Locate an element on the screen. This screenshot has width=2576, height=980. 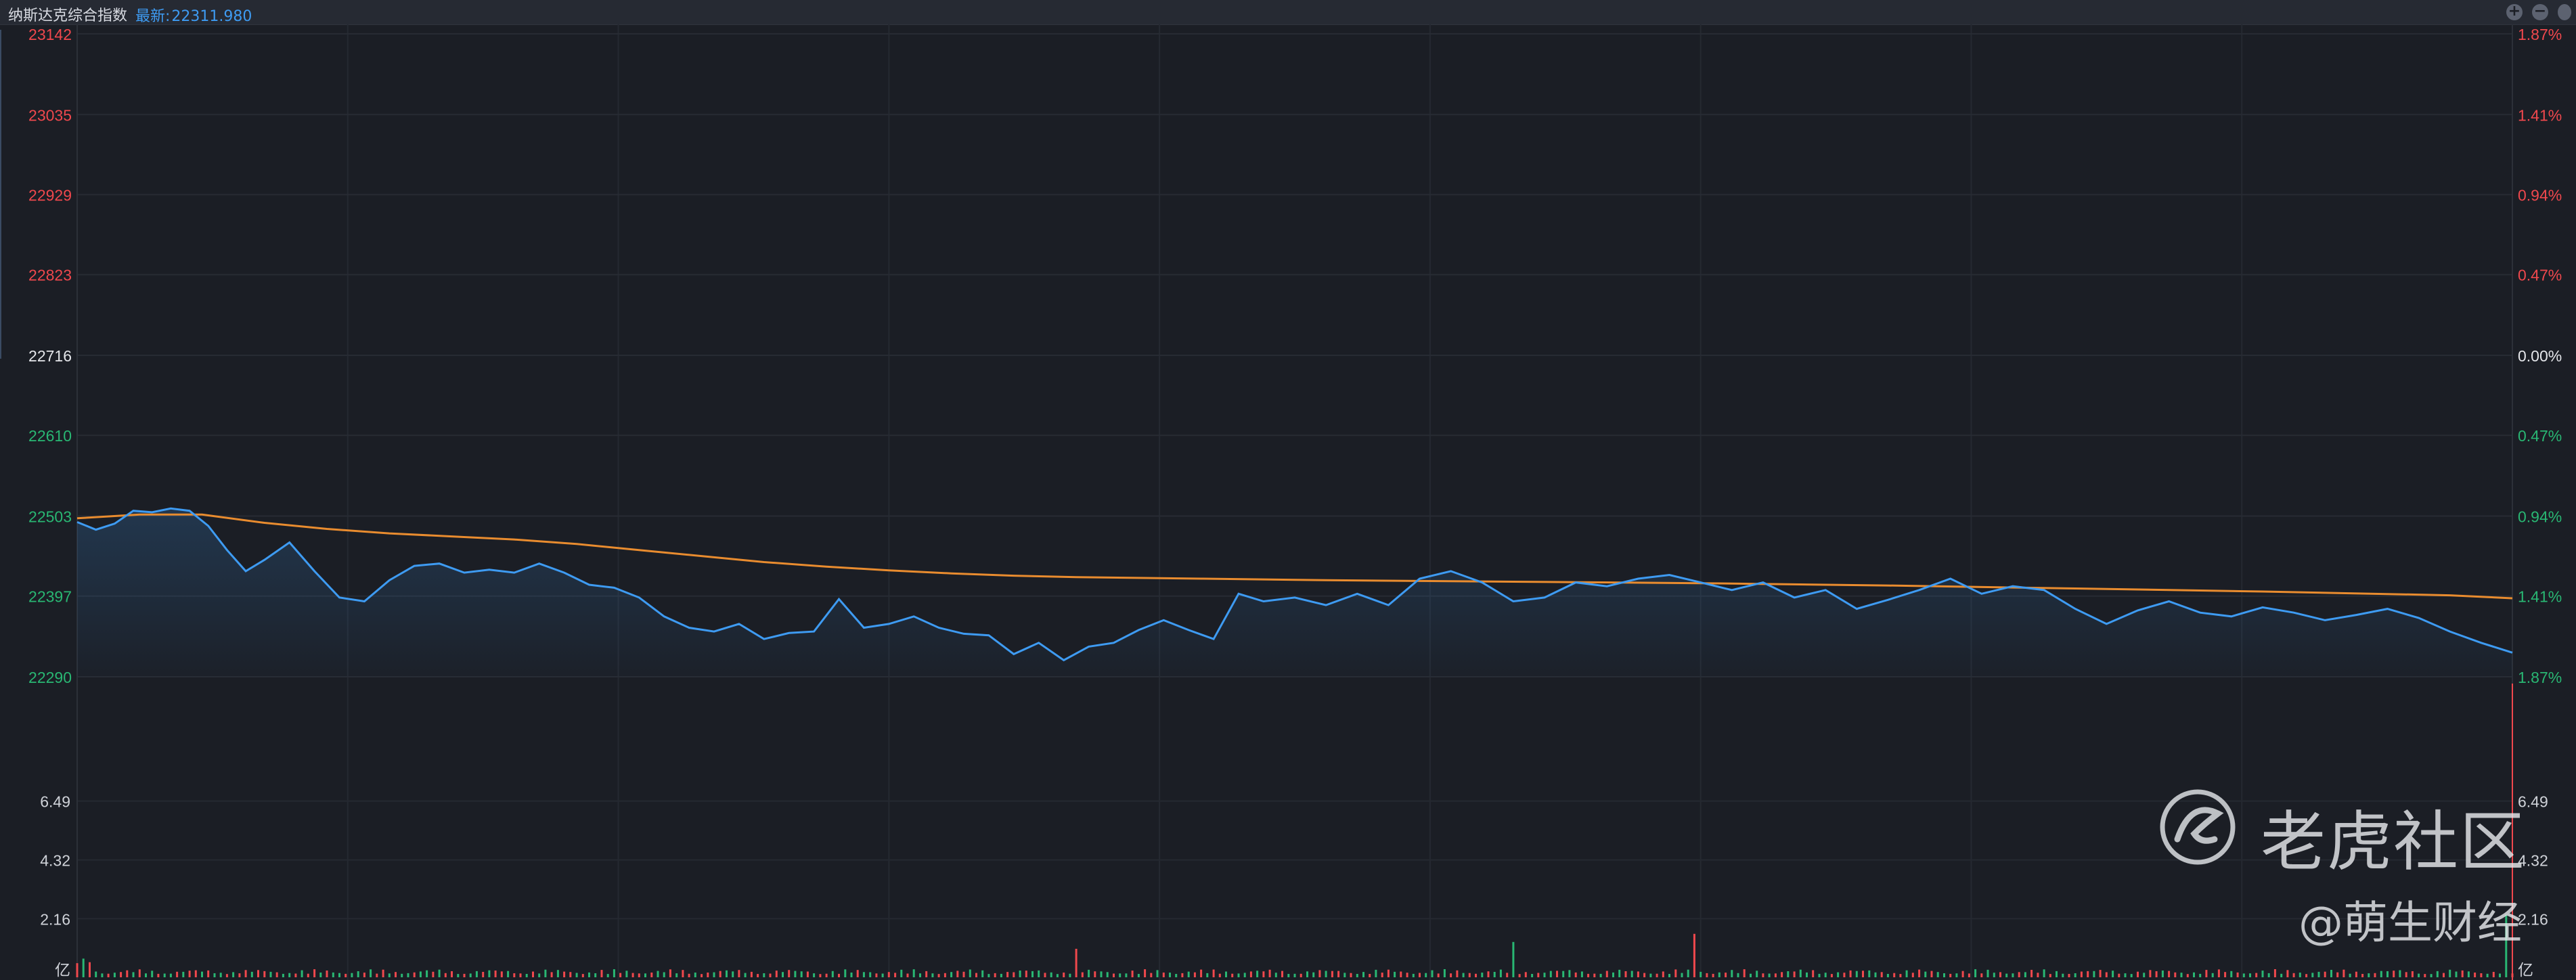
price-tick-label: 22610 is located at coordinates (50, 436).